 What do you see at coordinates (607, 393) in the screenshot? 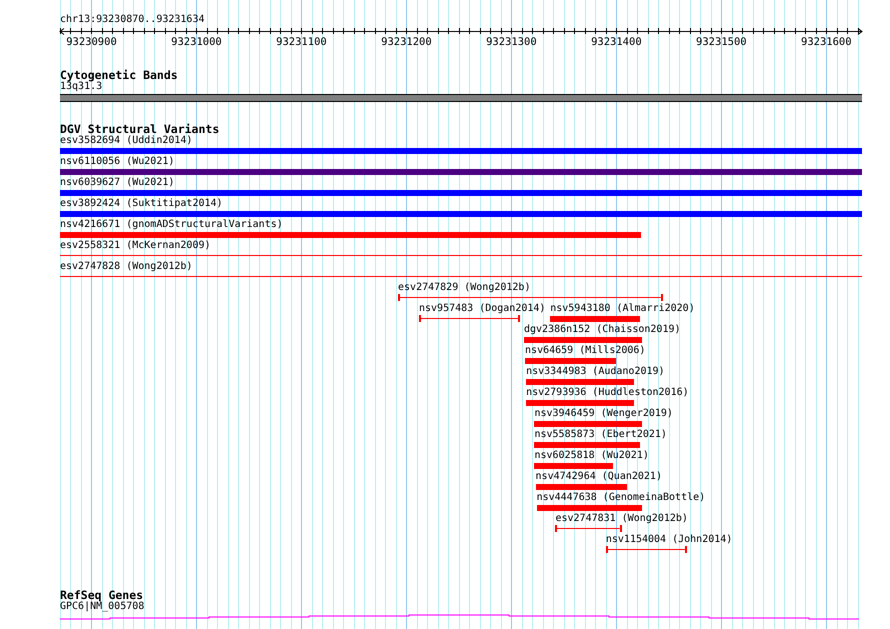
I see `feature-label: nsv2793936 (Huddleston2016)` at bounding box center [607, 393].